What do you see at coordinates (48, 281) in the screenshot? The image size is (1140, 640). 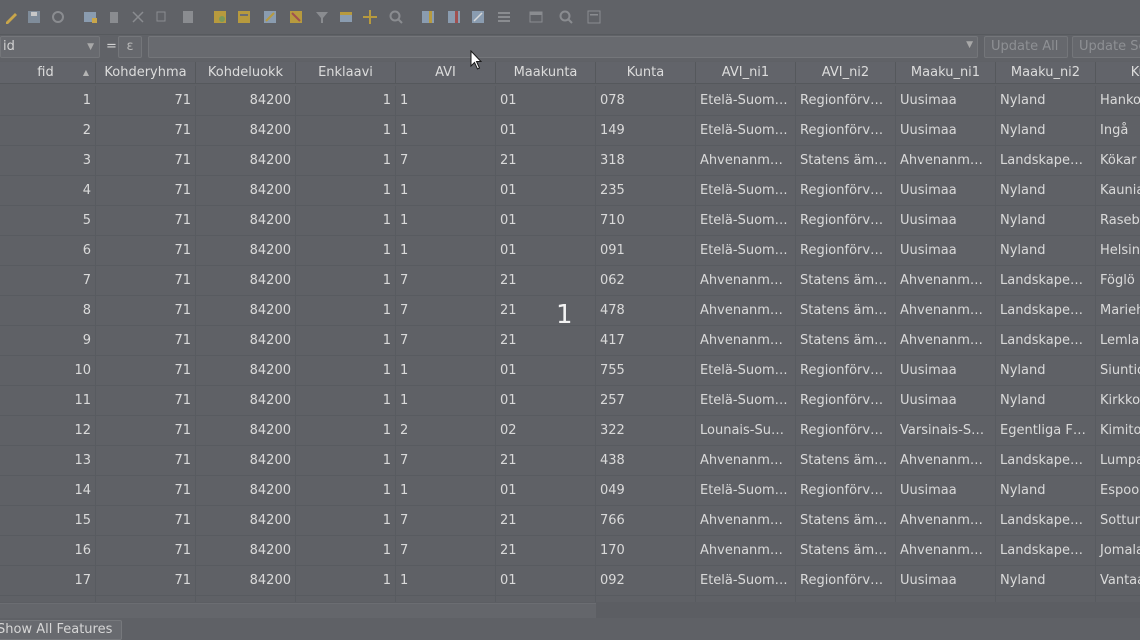 I see `table-cell-fid: 7` at bounding box center [48, 281].